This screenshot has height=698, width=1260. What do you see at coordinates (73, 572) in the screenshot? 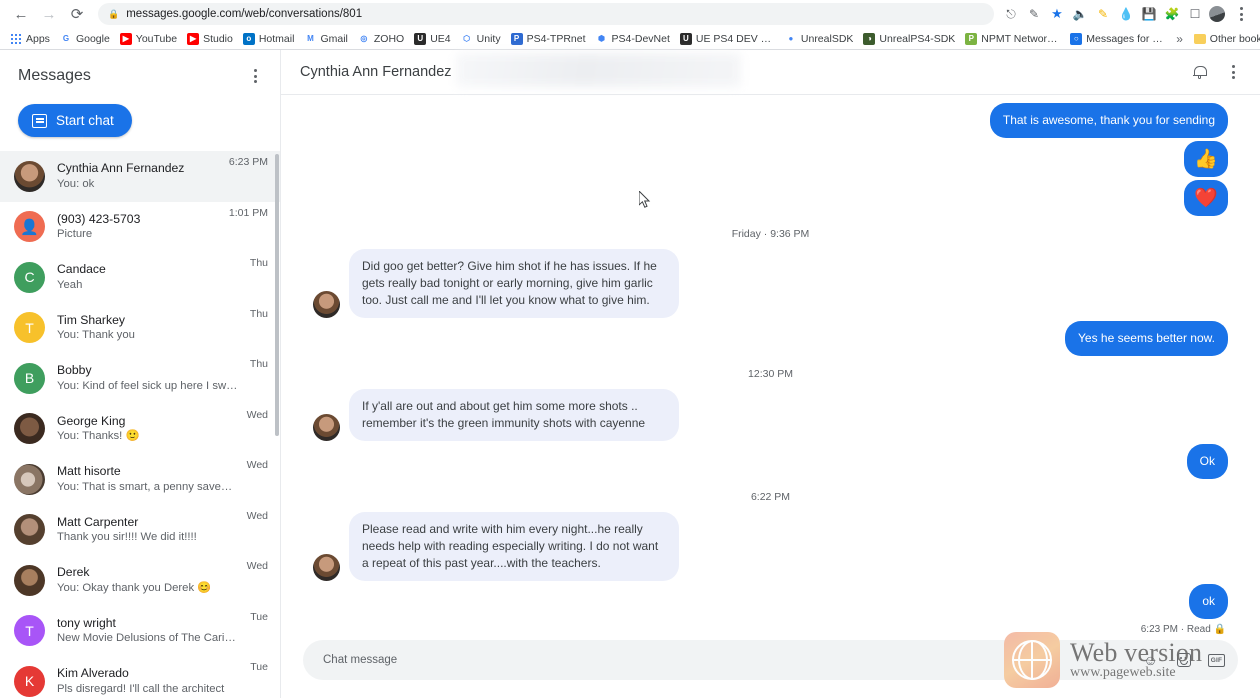
I see `conversation-name: Derek` at bounding box center [73, 572].